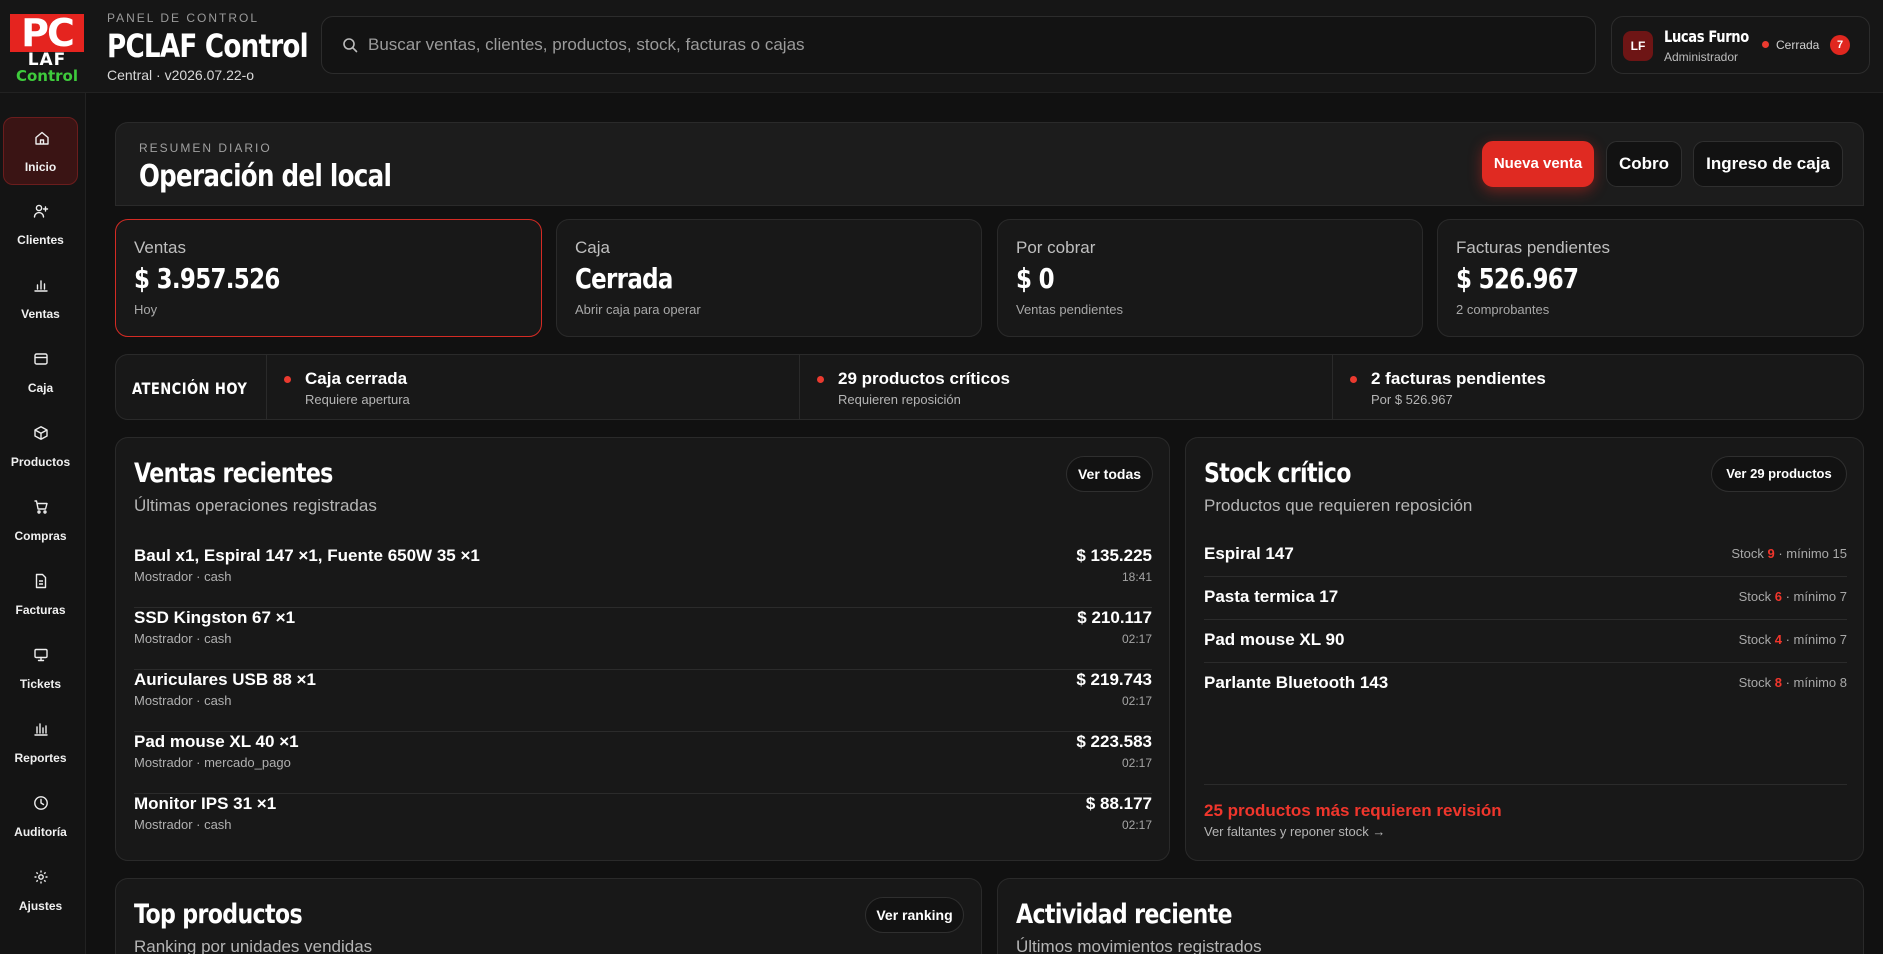  I want to click on document-icon, so click(41, 581).